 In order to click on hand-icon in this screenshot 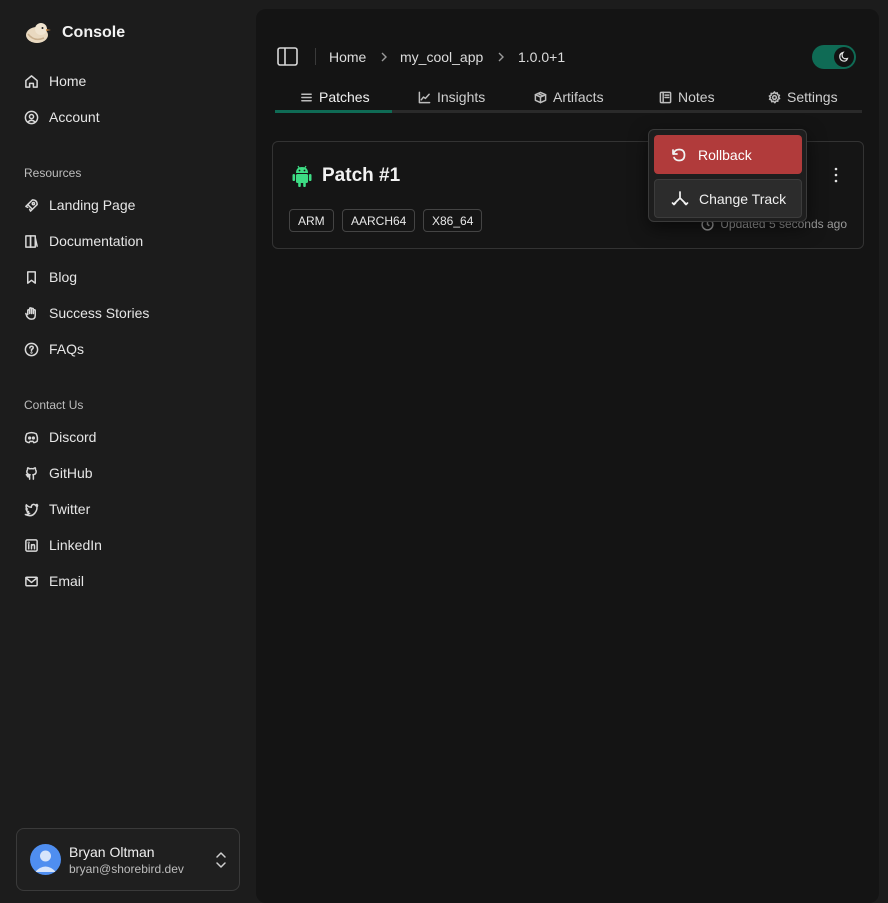, I will do `click(30, 313)`.